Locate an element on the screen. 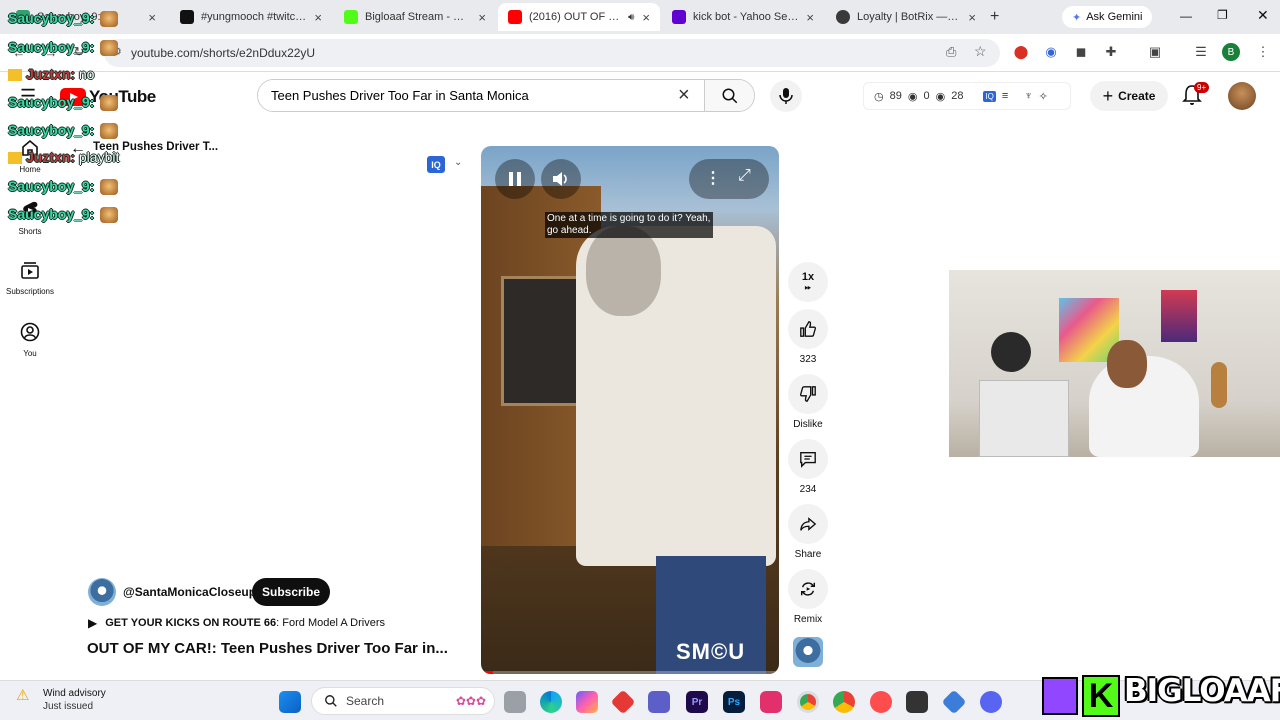 The height and width of the screenshot is (720, 1280). install-app-icon: ⎙ is located at coordinates (951, 52).